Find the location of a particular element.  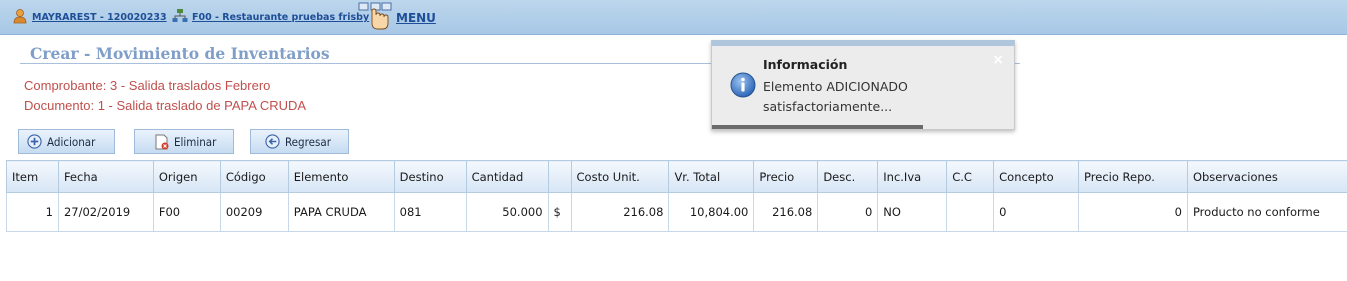

menu-item: MENU is located at coordinates (397, 17).